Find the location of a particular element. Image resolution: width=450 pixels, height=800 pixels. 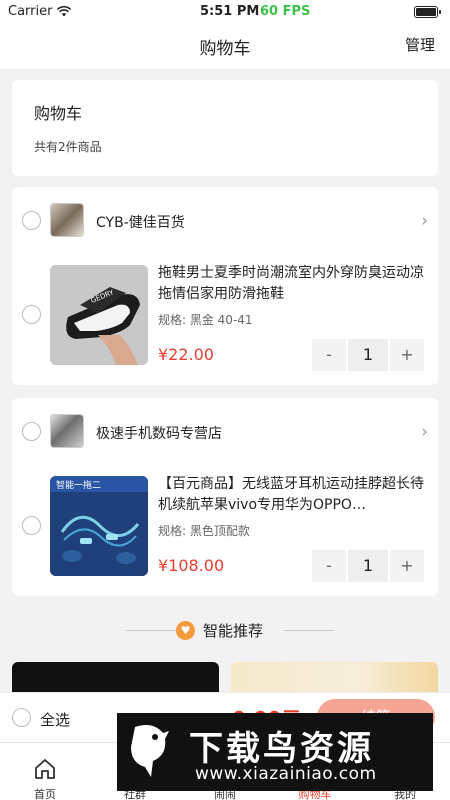

product-image: GEDRY is located at coordinates (99, 315).